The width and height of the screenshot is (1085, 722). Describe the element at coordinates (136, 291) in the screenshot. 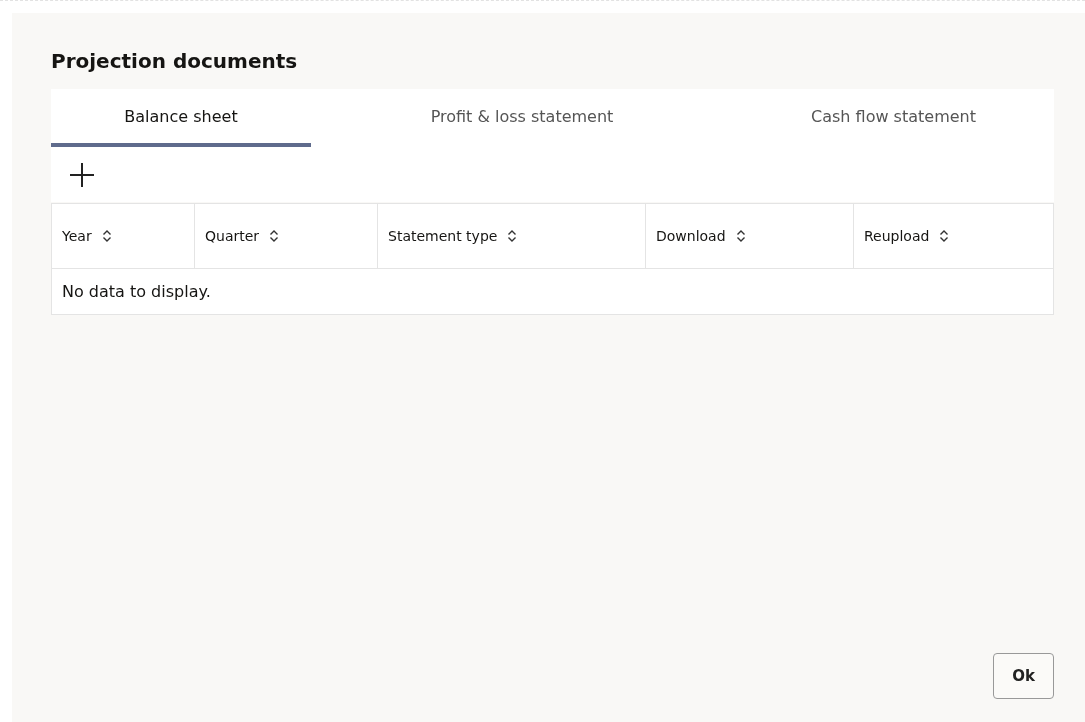

I see `empty-message: No data to display.` at that location.